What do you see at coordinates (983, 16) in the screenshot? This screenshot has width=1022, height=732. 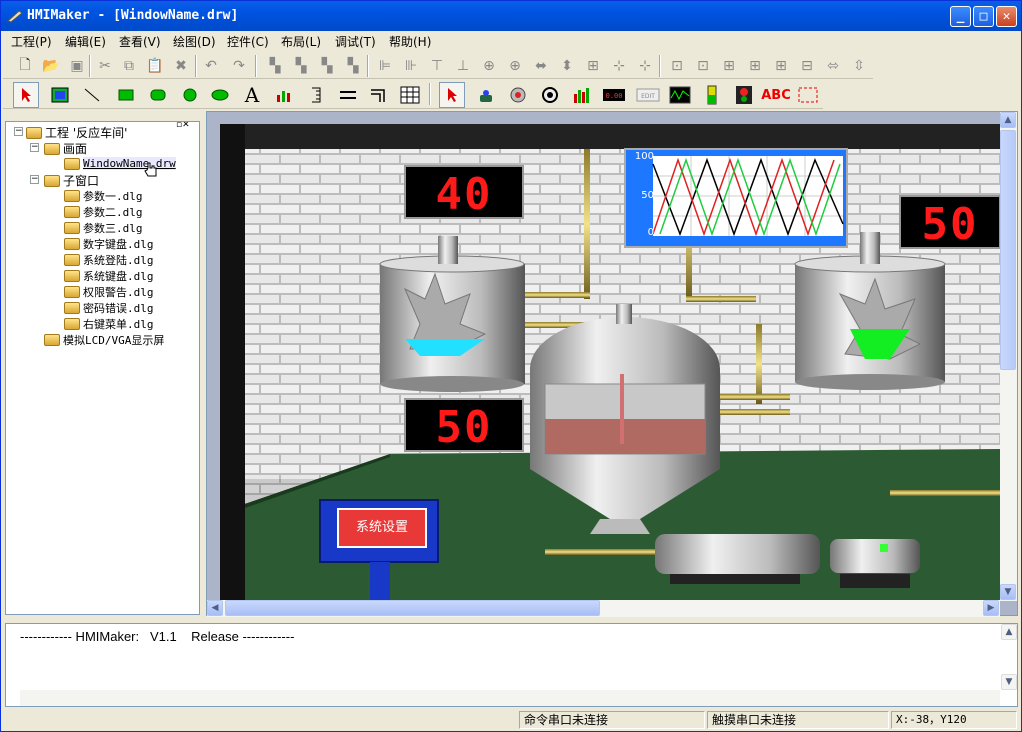 I see `maximize-button: □` at bounding box center [983, 16].